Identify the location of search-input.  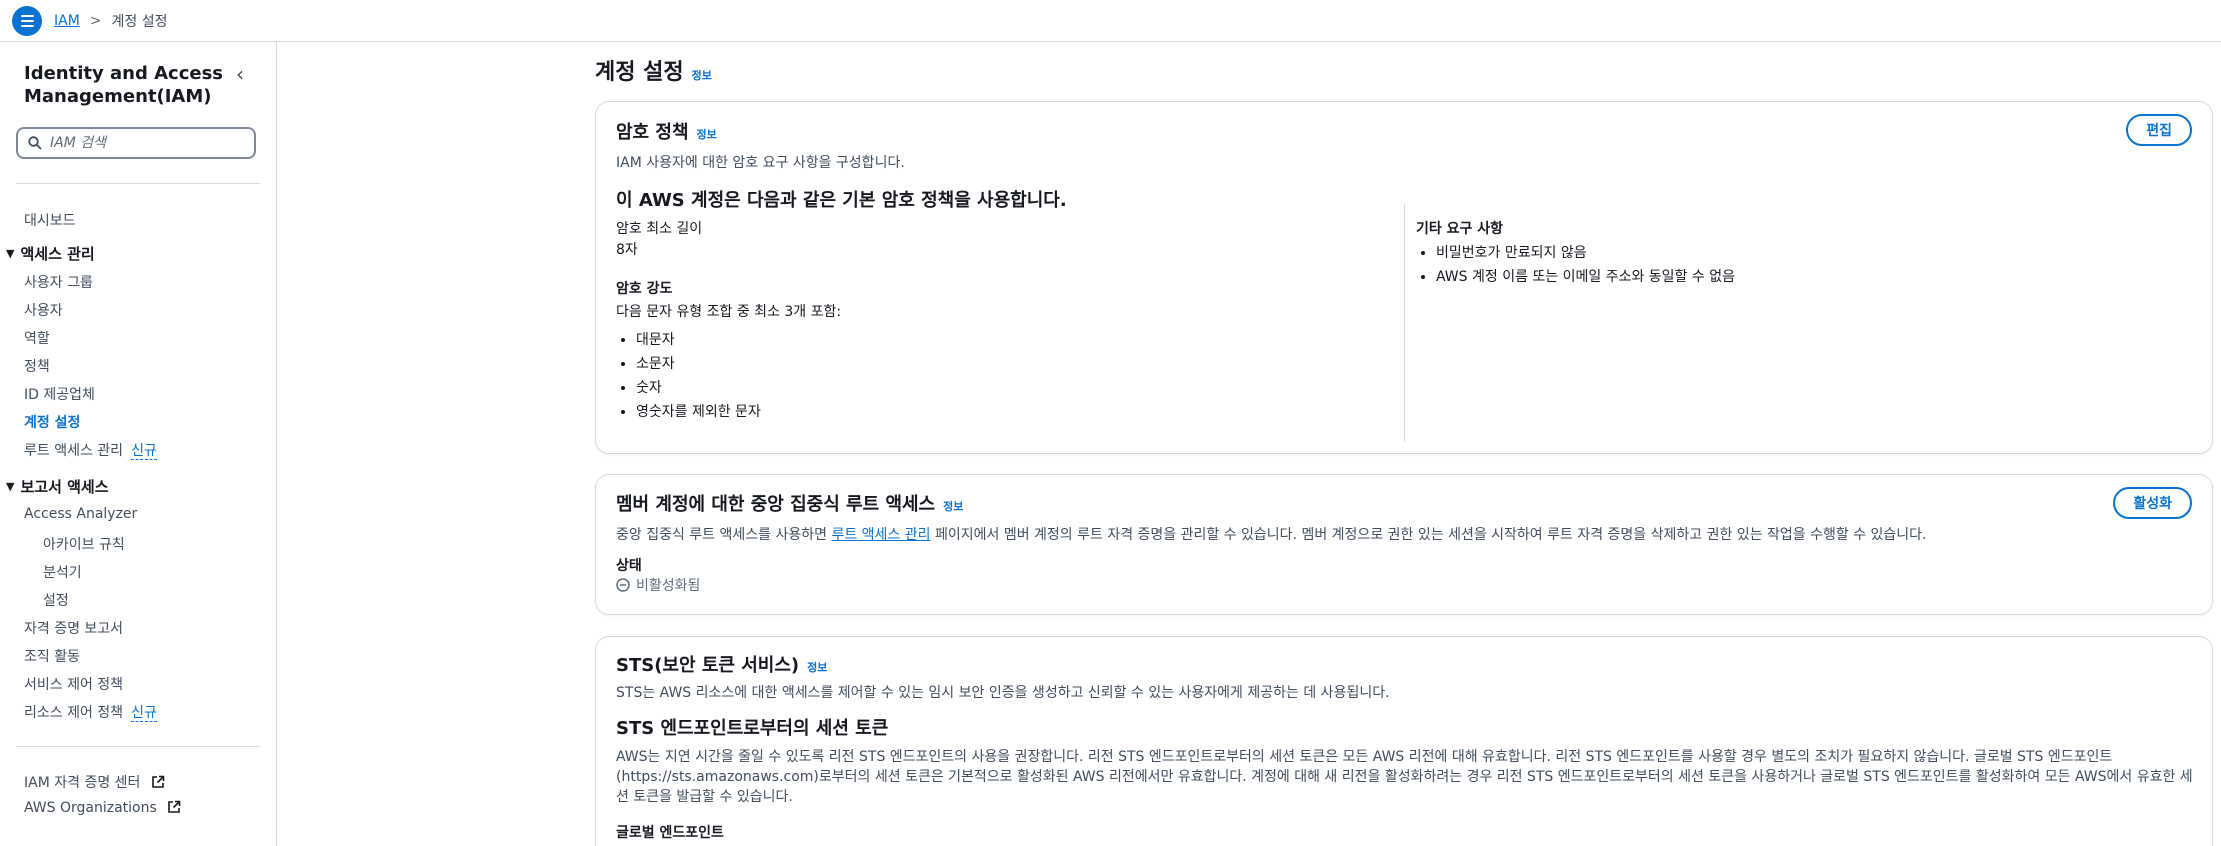
(145, 143).